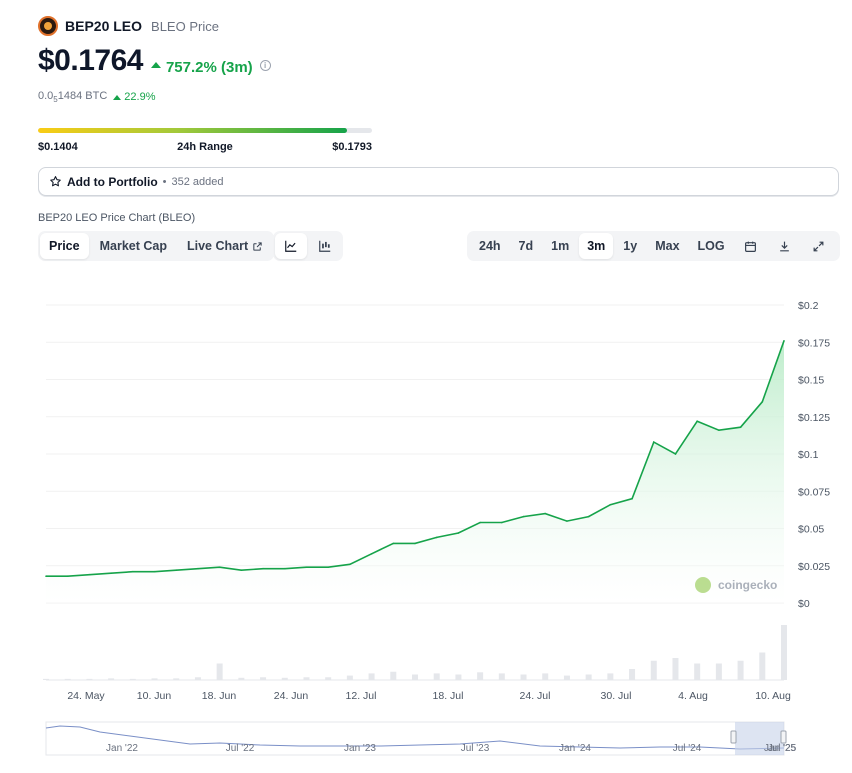 The width and height of the screenshot is (852, 773). I want to click on time-range-selector: 24h 7d 1m 3m 1y Max LOG, so click(653, 246).